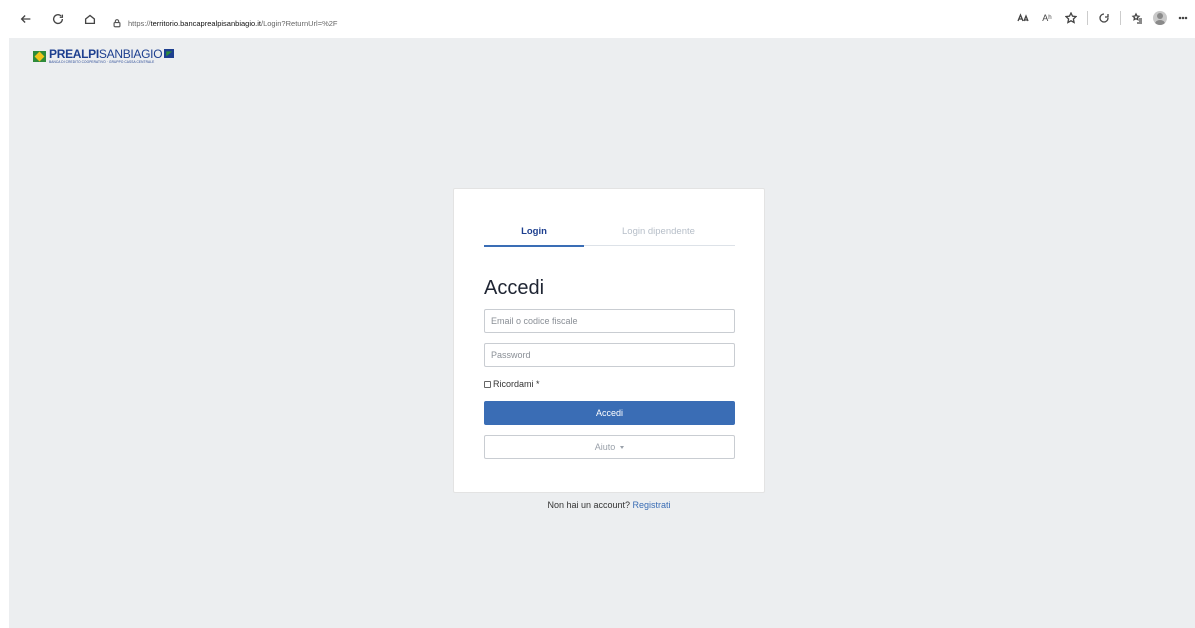  I want to click on page-title: Accedi, so click(514, 288).